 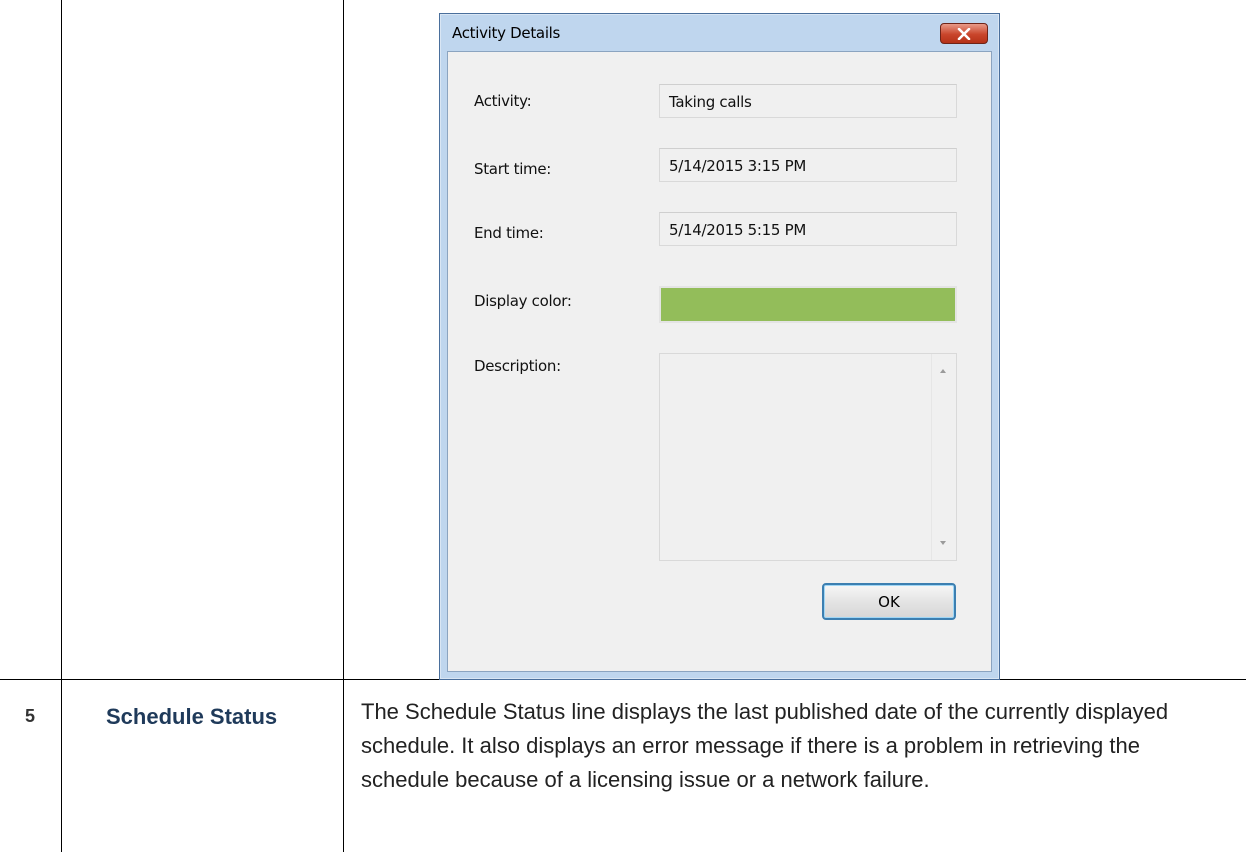 I want to click on scroll-up-icon, so click(x=943, y=371).